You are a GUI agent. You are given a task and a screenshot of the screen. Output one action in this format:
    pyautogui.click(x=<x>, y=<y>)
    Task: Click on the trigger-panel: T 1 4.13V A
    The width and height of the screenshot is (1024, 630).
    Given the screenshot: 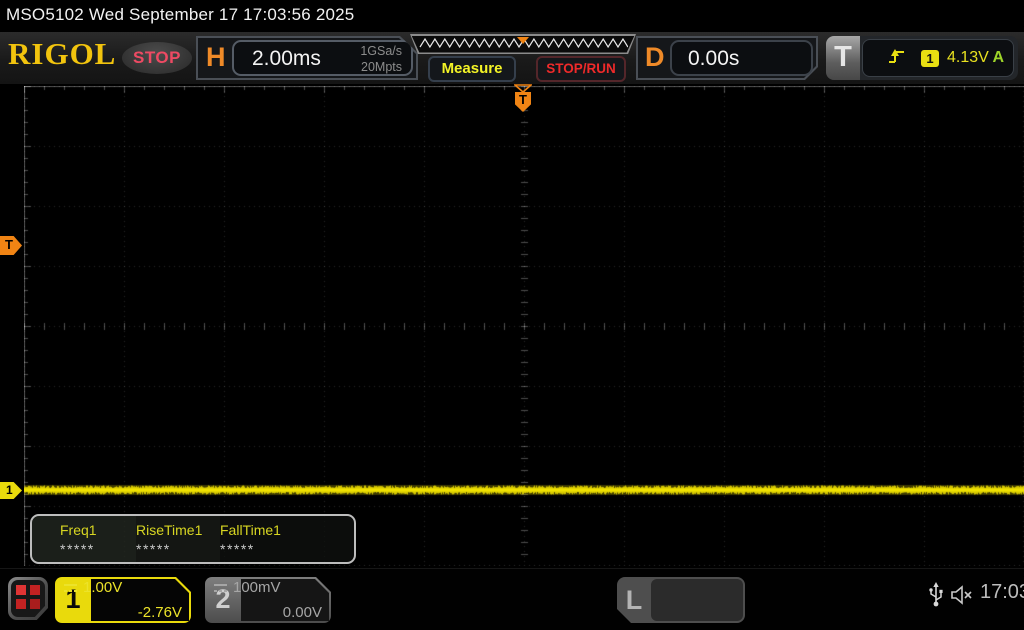 What is the action you would take?
    pyautogui.click(x=922, y=58)
    